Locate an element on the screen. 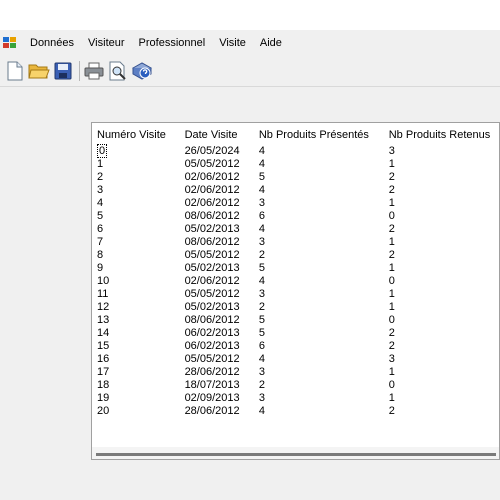 This screenshot has width=500, height=500. menu-donnees: Données is located at coordinates (52, 43).